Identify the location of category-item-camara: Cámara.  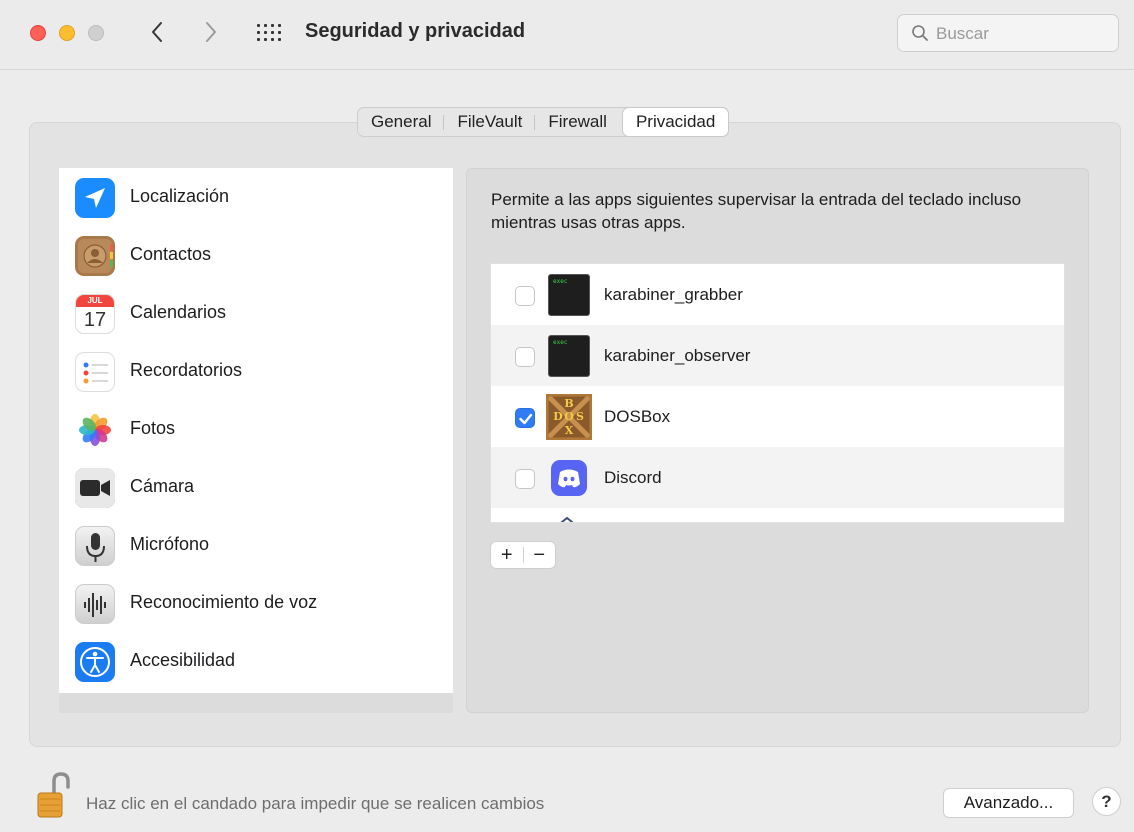
(256, 487).